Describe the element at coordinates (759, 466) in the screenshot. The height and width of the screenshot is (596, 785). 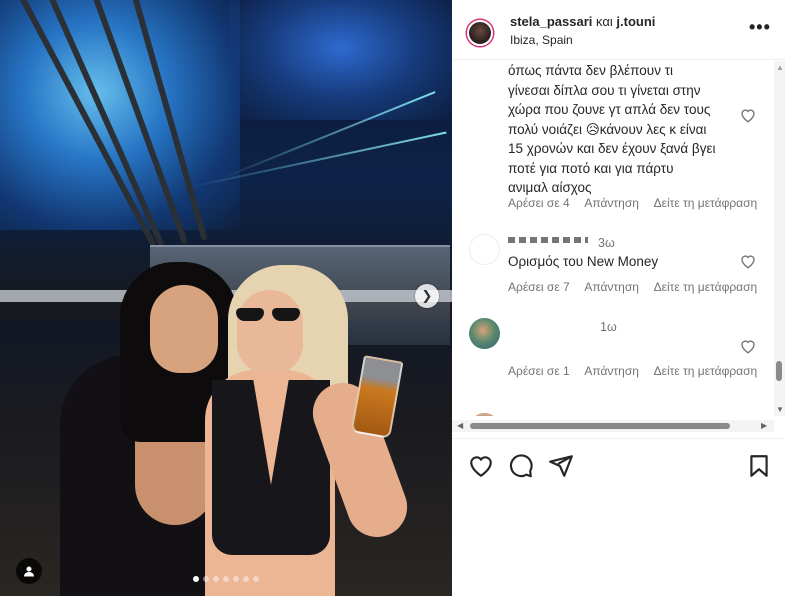
I see `bookmark-icon` at that location.